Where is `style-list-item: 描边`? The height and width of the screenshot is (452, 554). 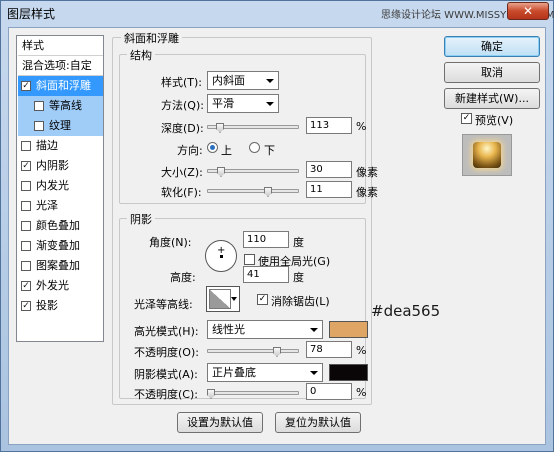 style-list-item: 描边 is located at coordinates (60, 146).